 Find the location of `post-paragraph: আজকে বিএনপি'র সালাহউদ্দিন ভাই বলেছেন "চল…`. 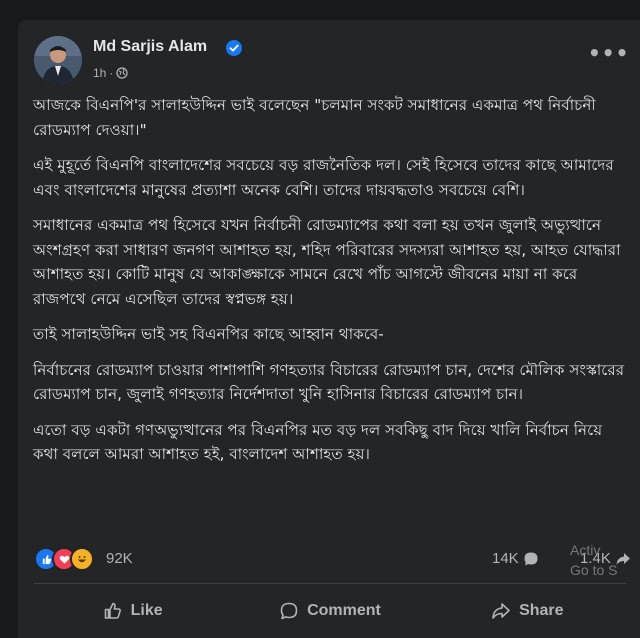

post-paragraph: আজকে বিএনপি'র সালাহউদ্দিন ভাই বলেছেন "চল… is located at coordinates (314, 117).